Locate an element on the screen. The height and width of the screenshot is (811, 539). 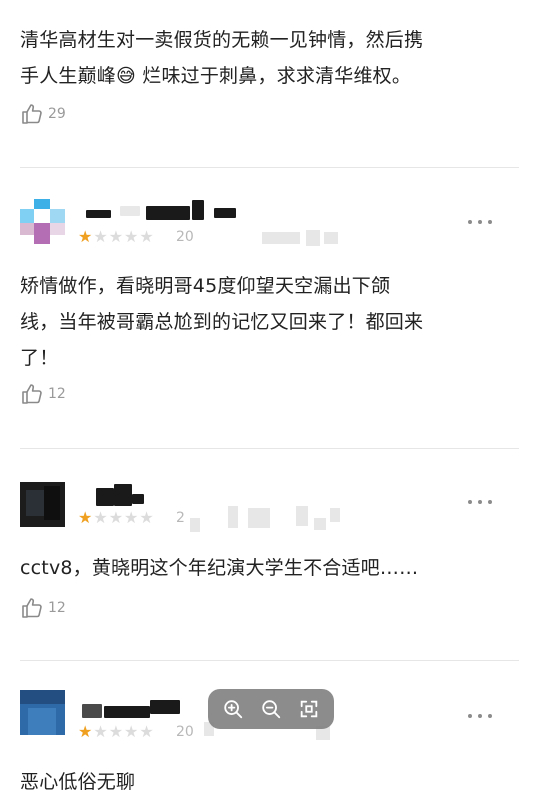
zoom-in-button is located at coordinates (233, 709).